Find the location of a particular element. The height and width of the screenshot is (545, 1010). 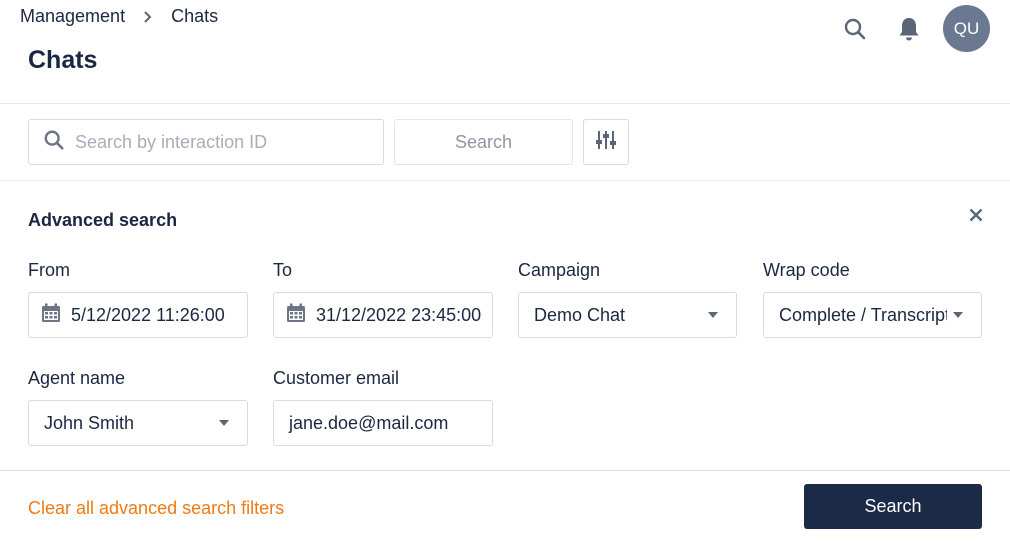

advanced-search-title: Advanced search is located at coordinates (103, 220).